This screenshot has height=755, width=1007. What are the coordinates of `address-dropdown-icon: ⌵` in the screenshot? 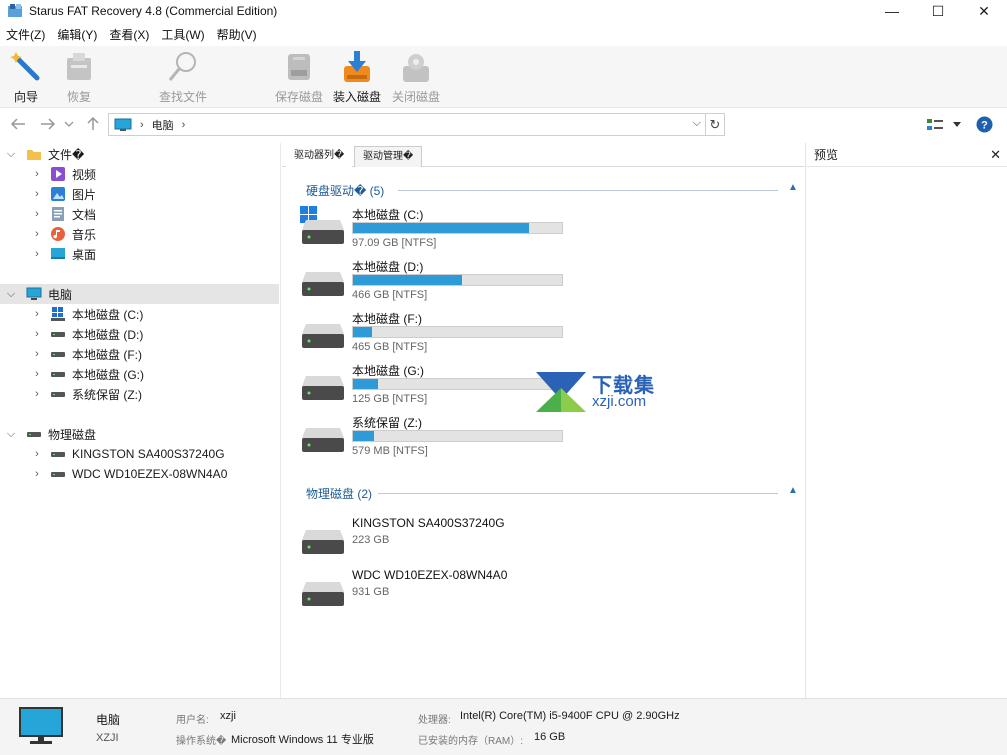 It's located at (697, 123).